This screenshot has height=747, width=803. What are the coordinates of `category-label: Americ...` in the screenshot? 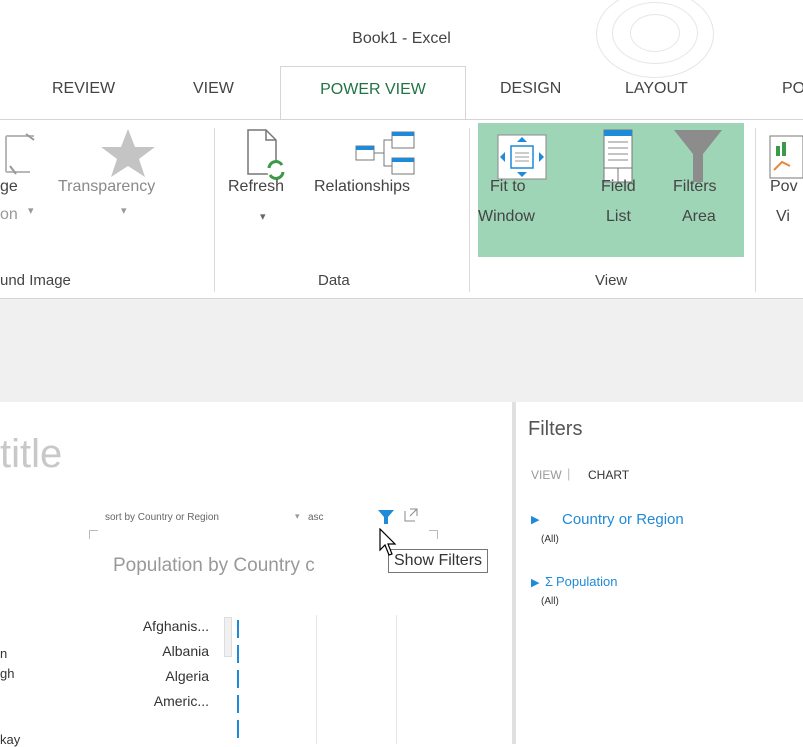 It's located at (181, 701).